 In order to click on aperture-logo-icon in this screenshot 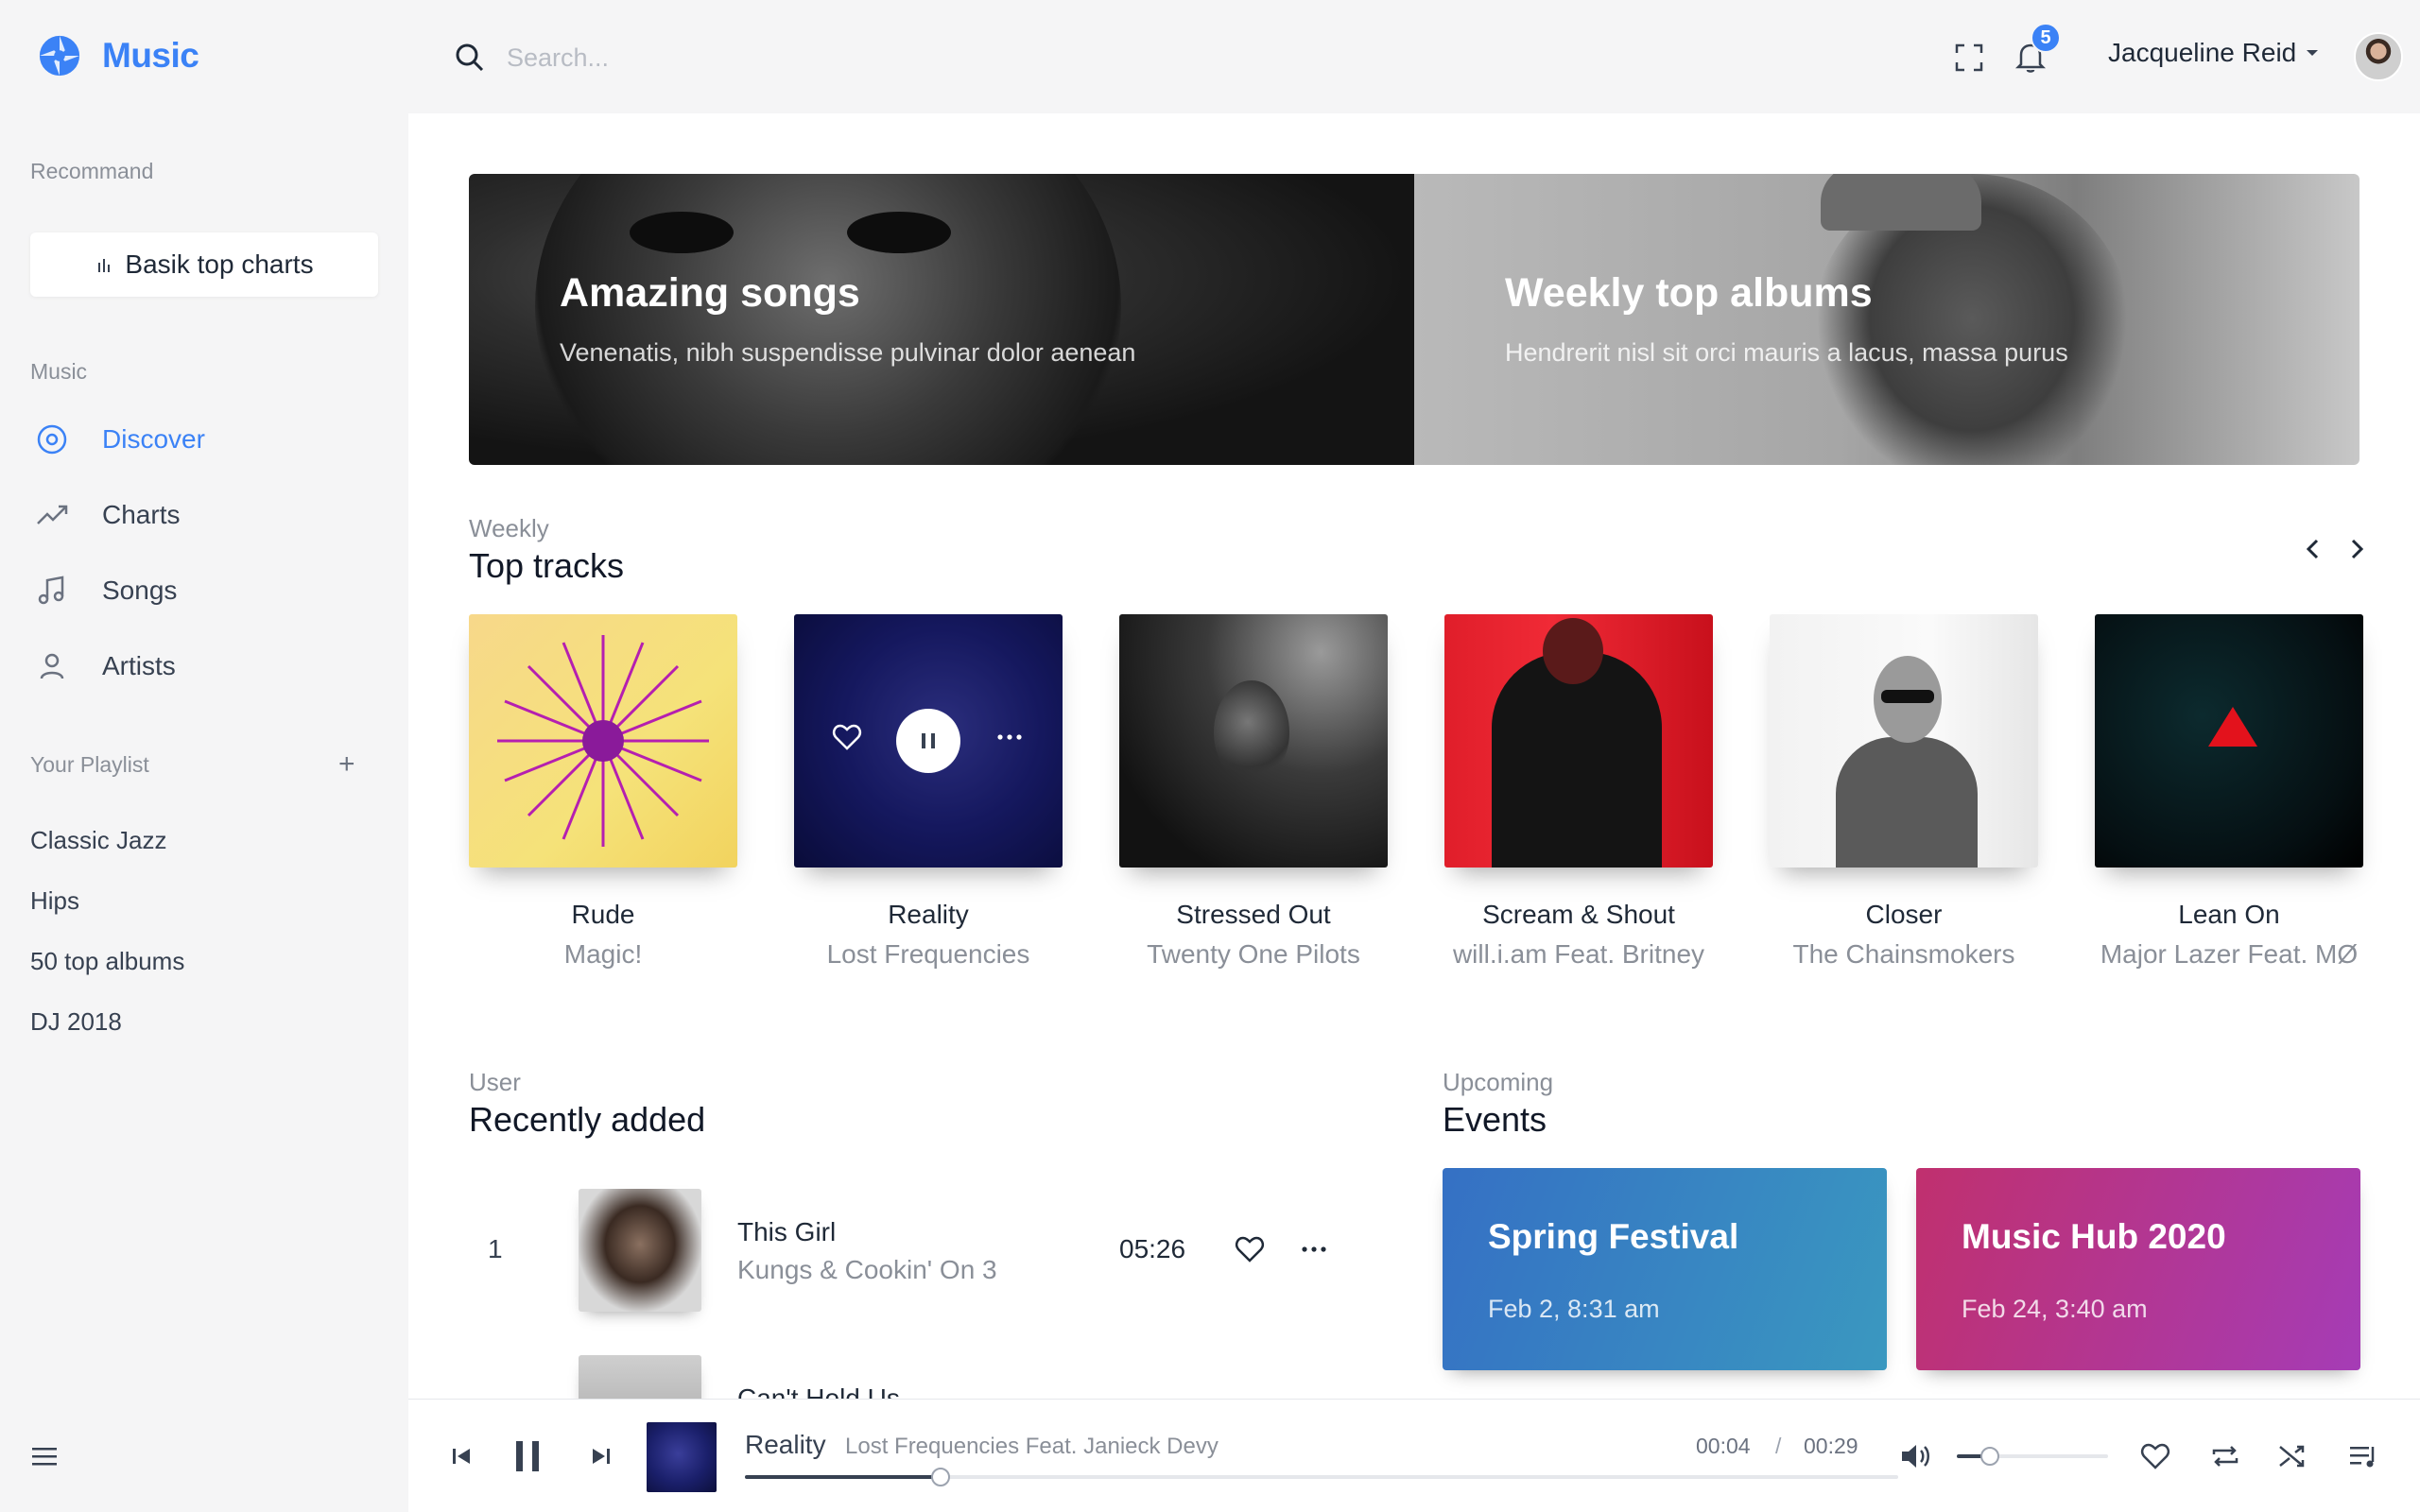, I will do `click(59, 56)`.